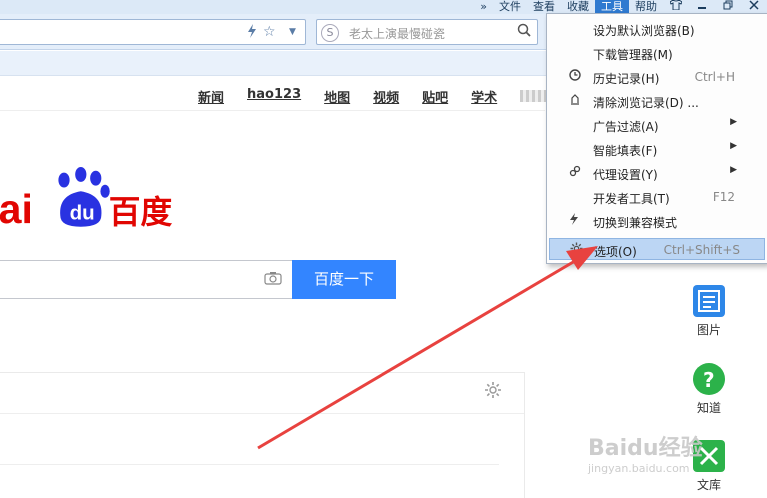 The image size is (767, 498). Describe the element at coordinates (146, 279) in the screenshot. I see `baidu-search-input` at that location.